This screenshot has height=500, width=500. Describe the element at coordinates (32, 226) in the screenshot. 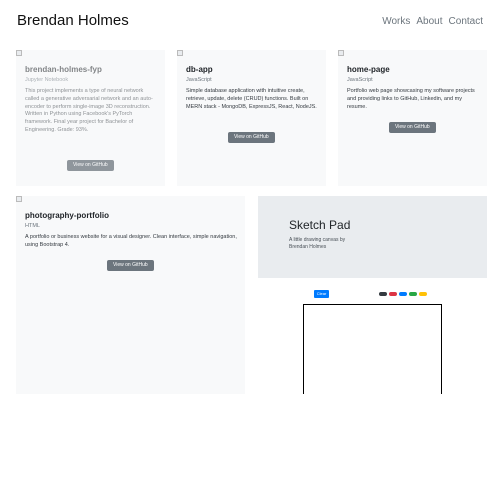

I see `project-language: HTML` at that location.